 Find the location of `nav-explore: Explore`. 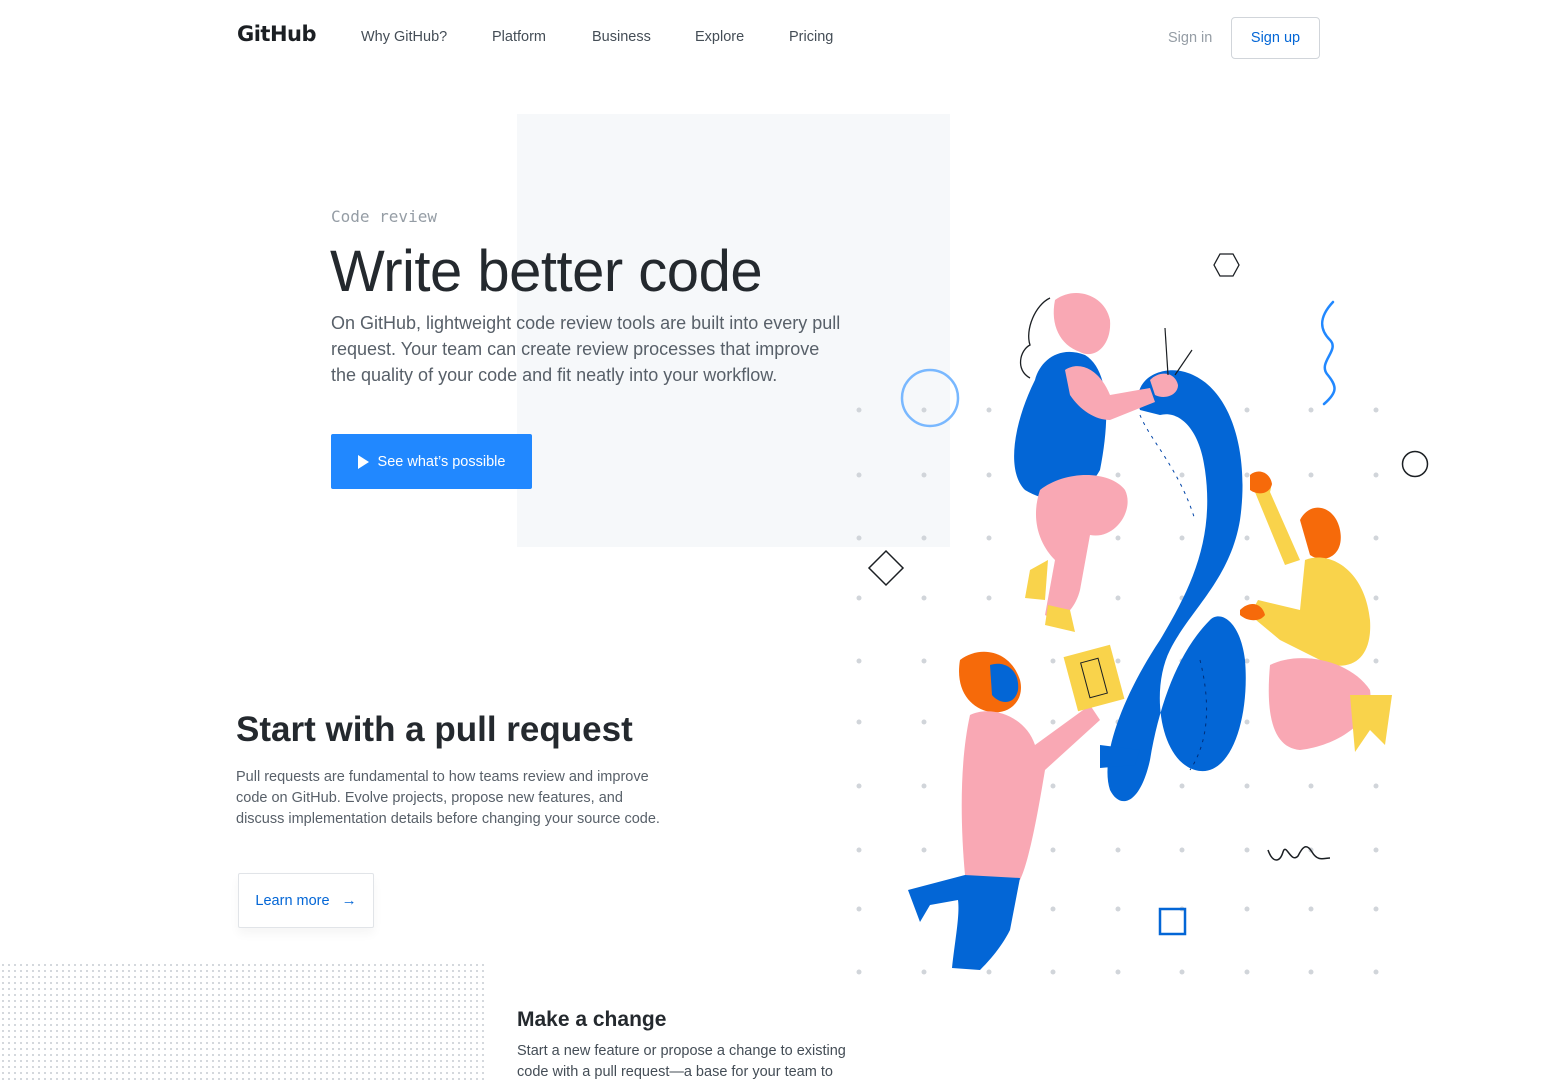

nav-explore: Explore is located at coordinates (719, 37).